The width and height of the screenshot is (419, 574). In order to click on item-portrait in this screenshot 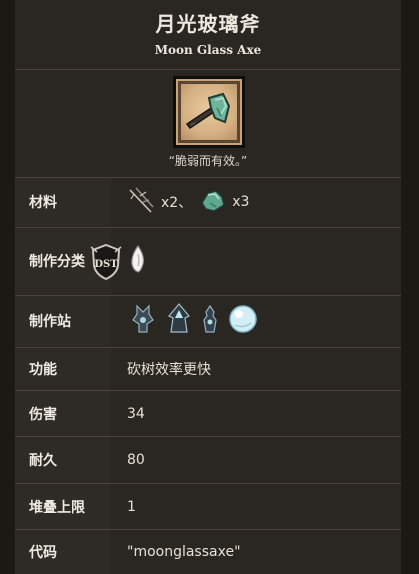, I will do `click(209, 112)`.